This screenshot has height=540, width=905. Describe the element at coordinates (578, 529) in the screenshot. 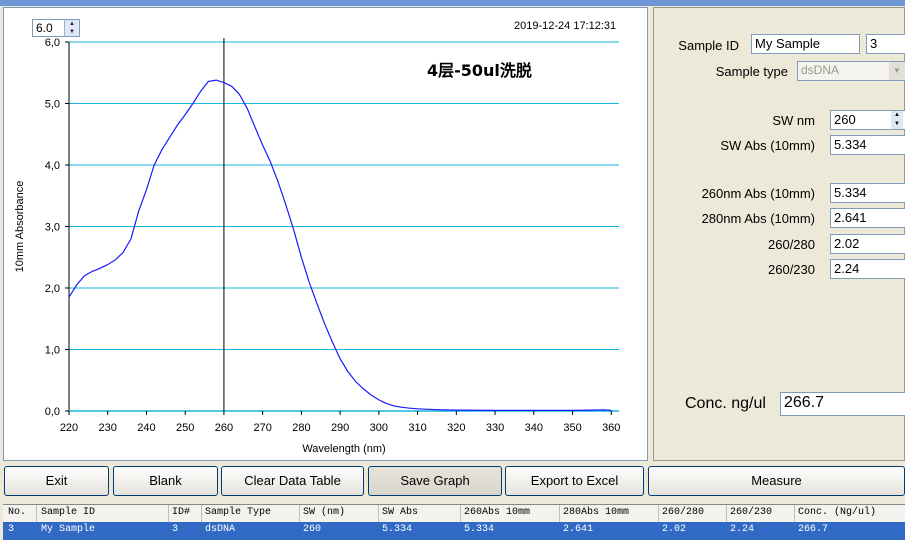

I see `cell-280abs: 2.641` at that location.